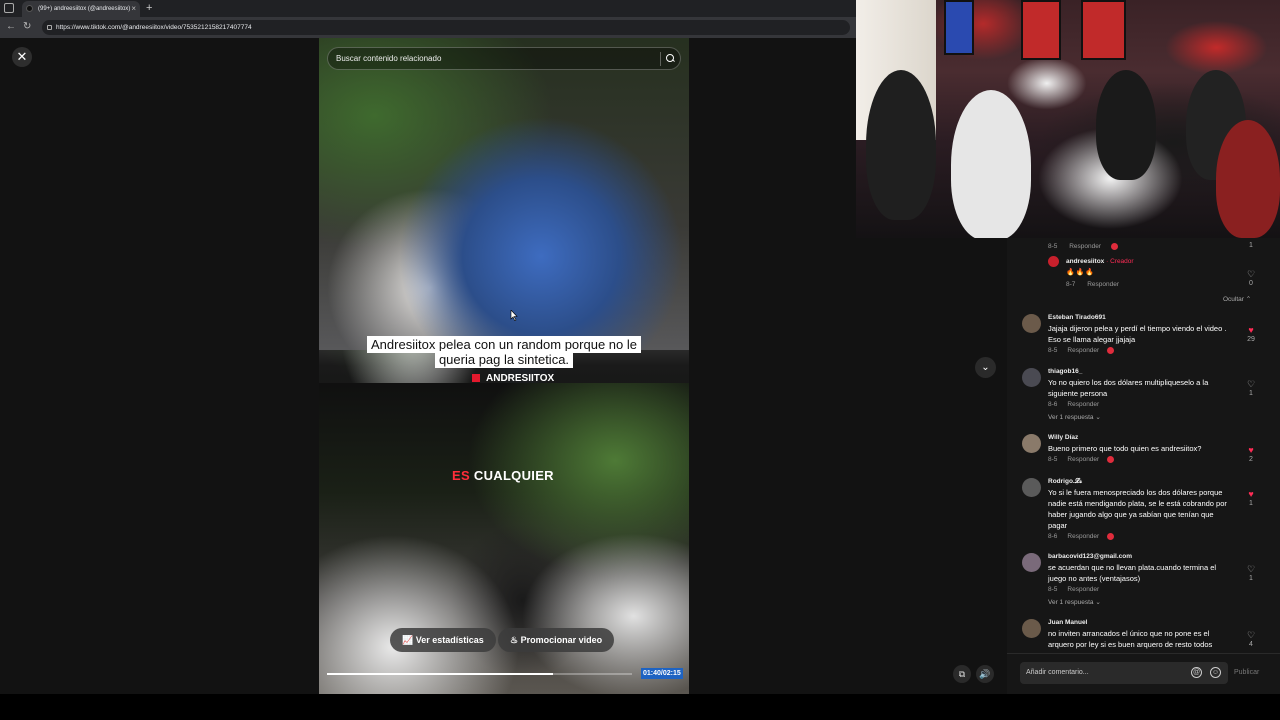 The image size is (1280, 720). What do you see at coordinates (1077, 317) in the screenshot?
I see `comment-user: Esteban Tirado691` at bounding box center [1077, 317].